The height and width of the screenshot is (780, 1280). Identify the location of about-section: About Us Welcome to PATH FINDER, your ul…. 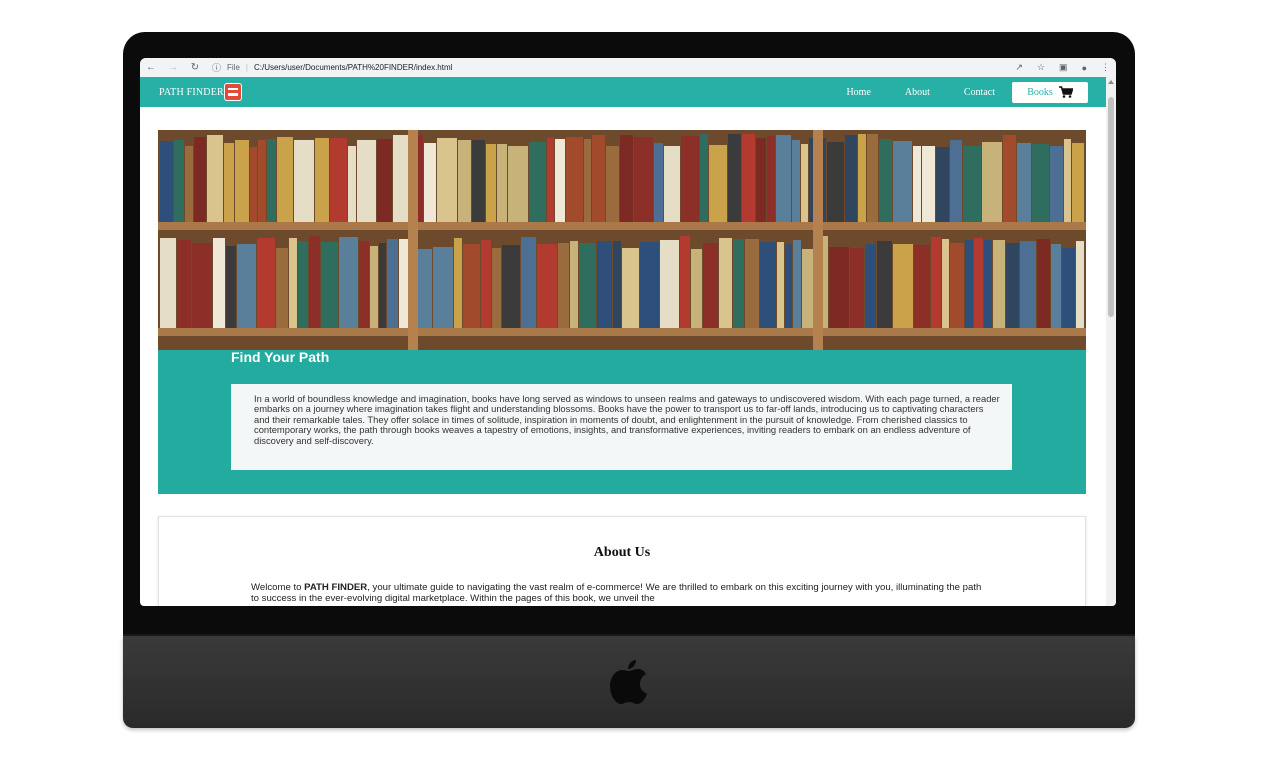
(622, 561).